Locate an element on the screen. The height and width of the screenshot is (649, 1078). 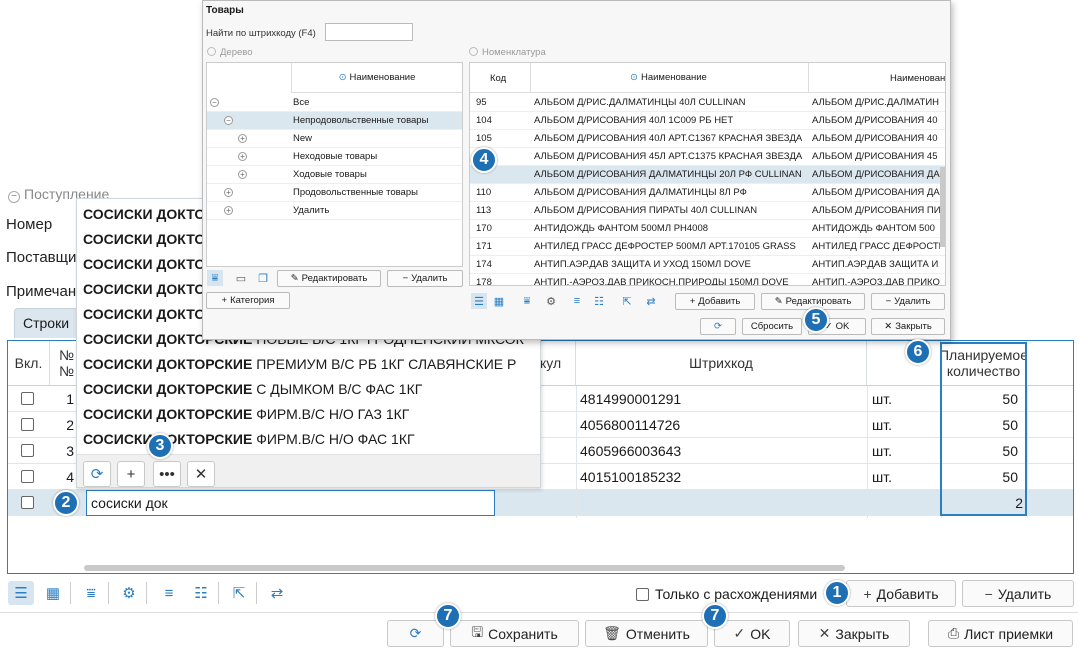
refresh-icon: ⟳ is located at coordinates (97, 474).